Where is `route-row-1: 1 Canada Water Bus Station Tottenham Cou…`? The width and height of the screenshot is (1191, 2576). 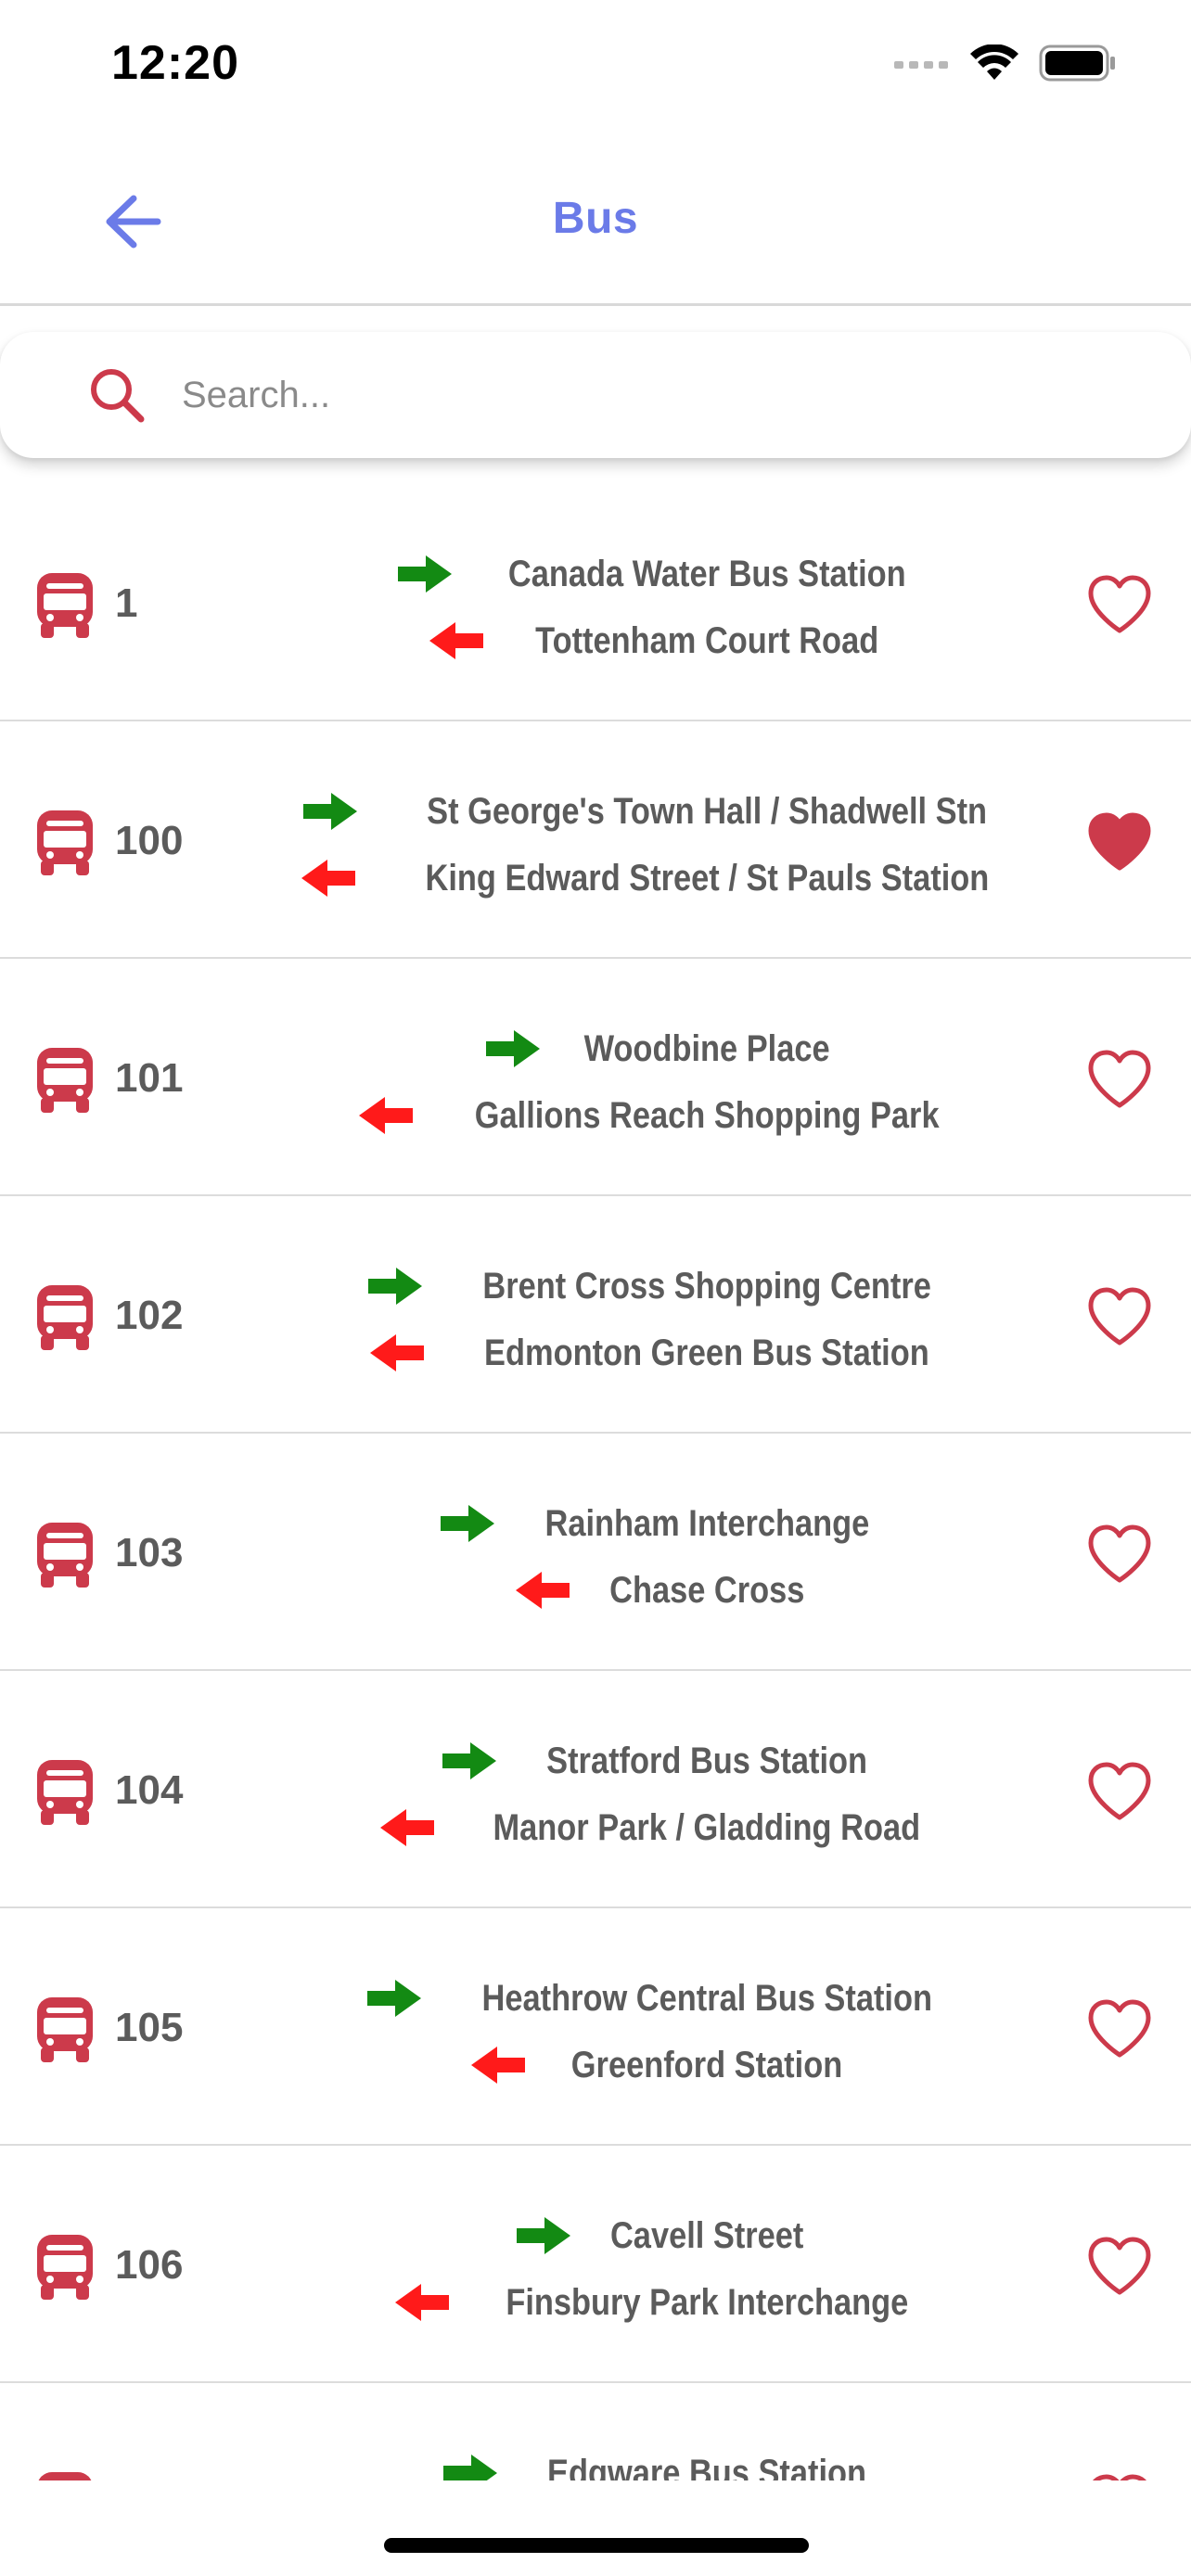 route-row-1: 1 Canada Water Bus Station Tottenham Cou… is located at coordinates (595, 602).